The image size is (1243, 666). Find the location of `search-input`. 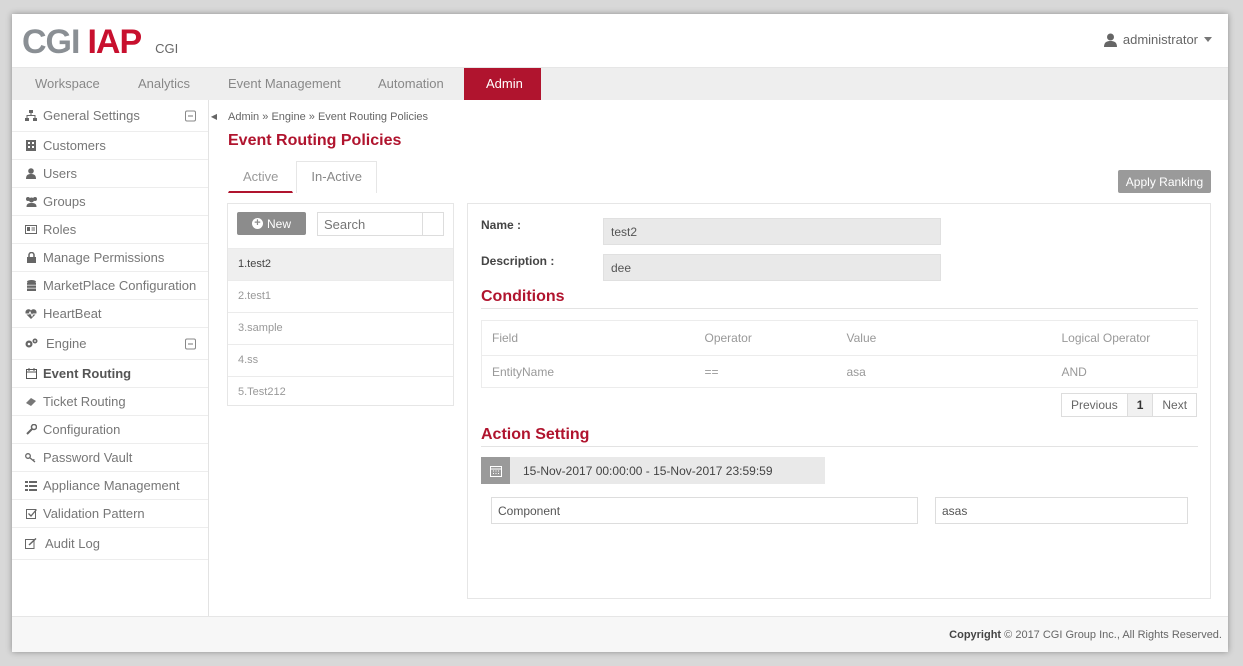

search-input is located at coordinates (370, 224).